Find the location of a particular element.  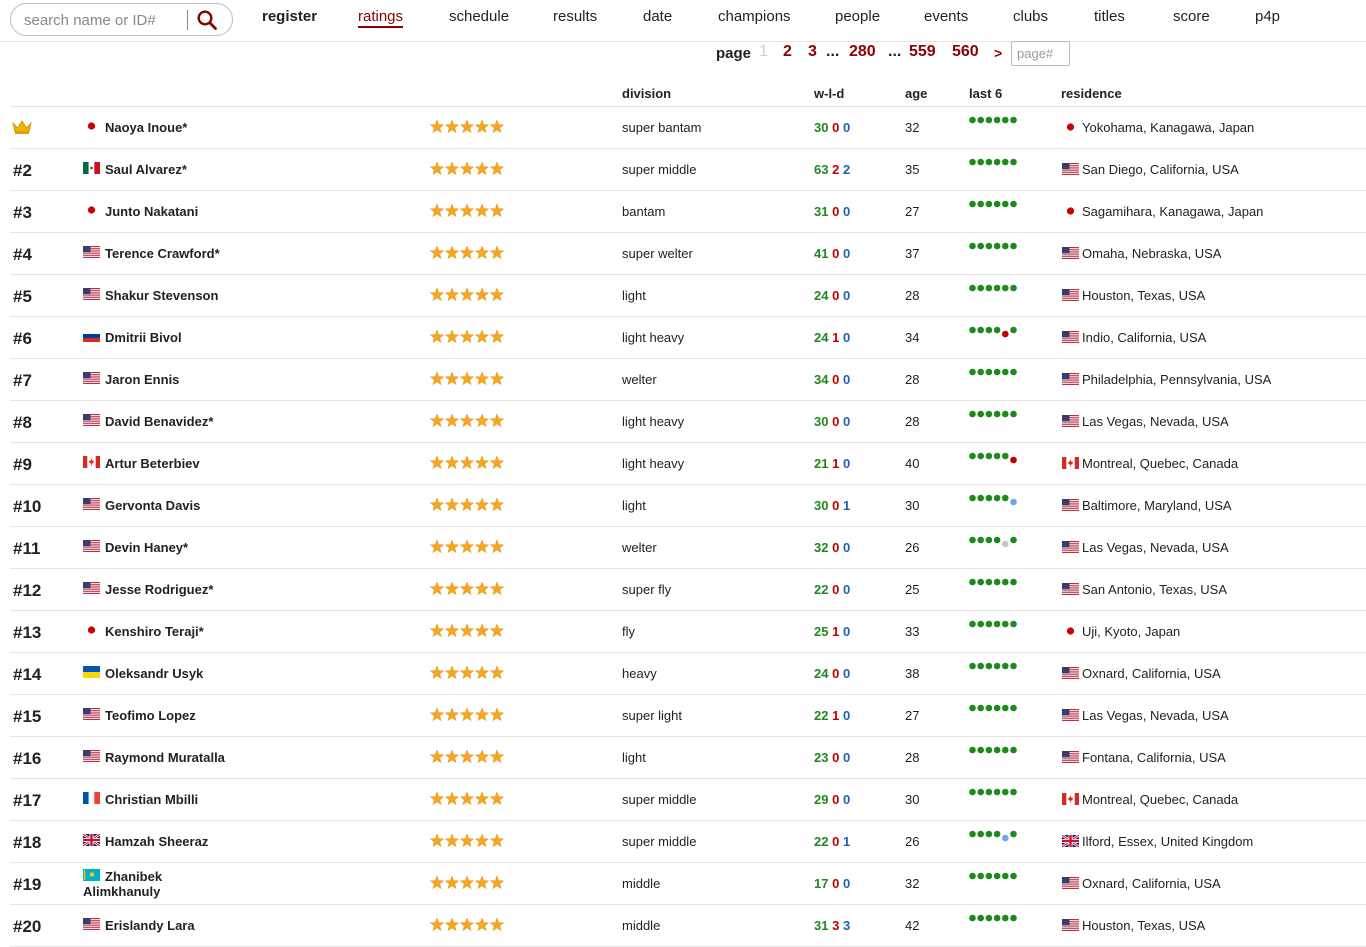

age: 28 is located at coordinates (912, 757).